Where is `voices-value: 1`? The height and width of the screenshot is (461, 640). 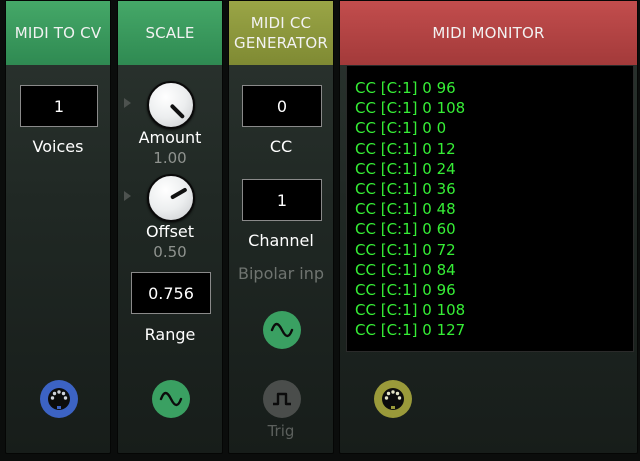 voices-value: 1 is located at coordinates (59, 106).